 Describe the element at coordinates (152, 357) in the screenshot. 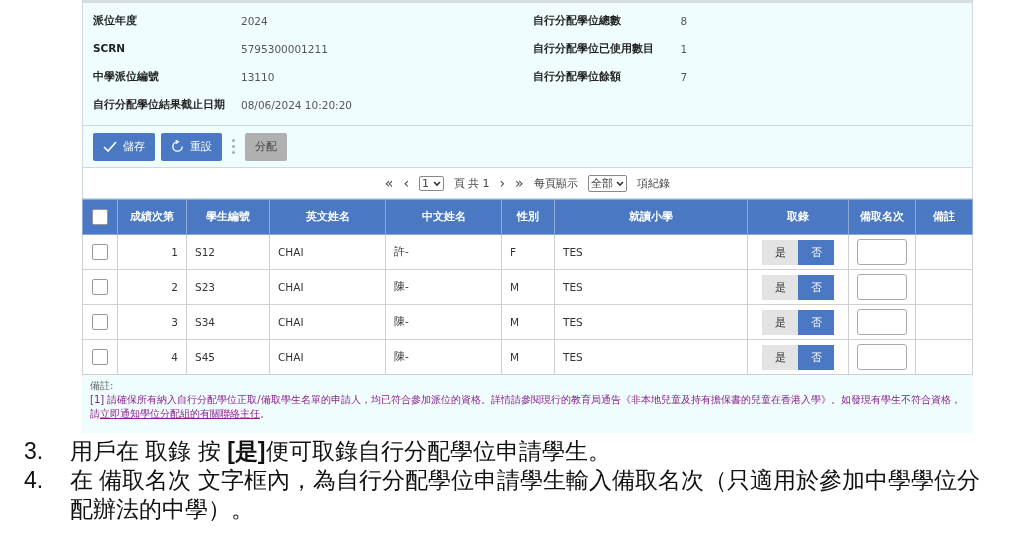

I see `table-cell: 4` at that location.